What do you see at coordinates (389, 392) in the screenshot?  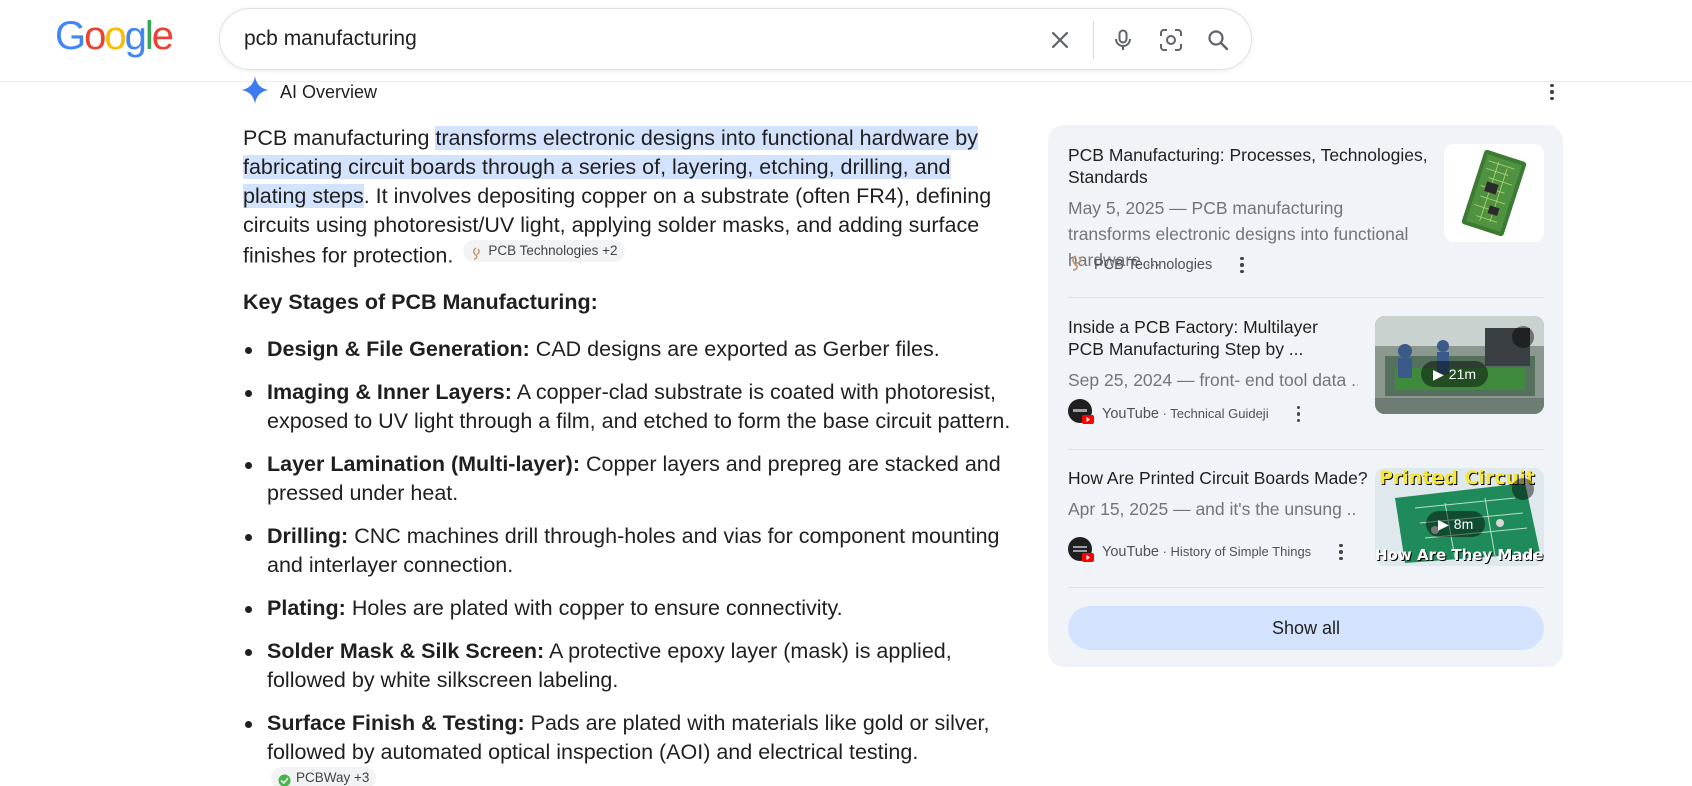 I see `stage-title: Imaging & Inner Layers:` at bounding box center [389, 392].